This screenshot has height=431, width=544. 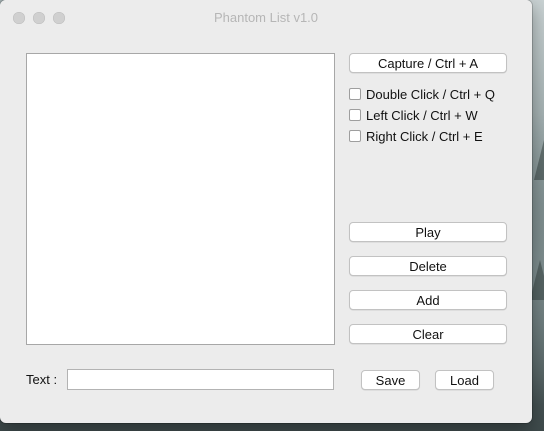 I want to click on text-field-label: Text :, so click(x=42, y=379).